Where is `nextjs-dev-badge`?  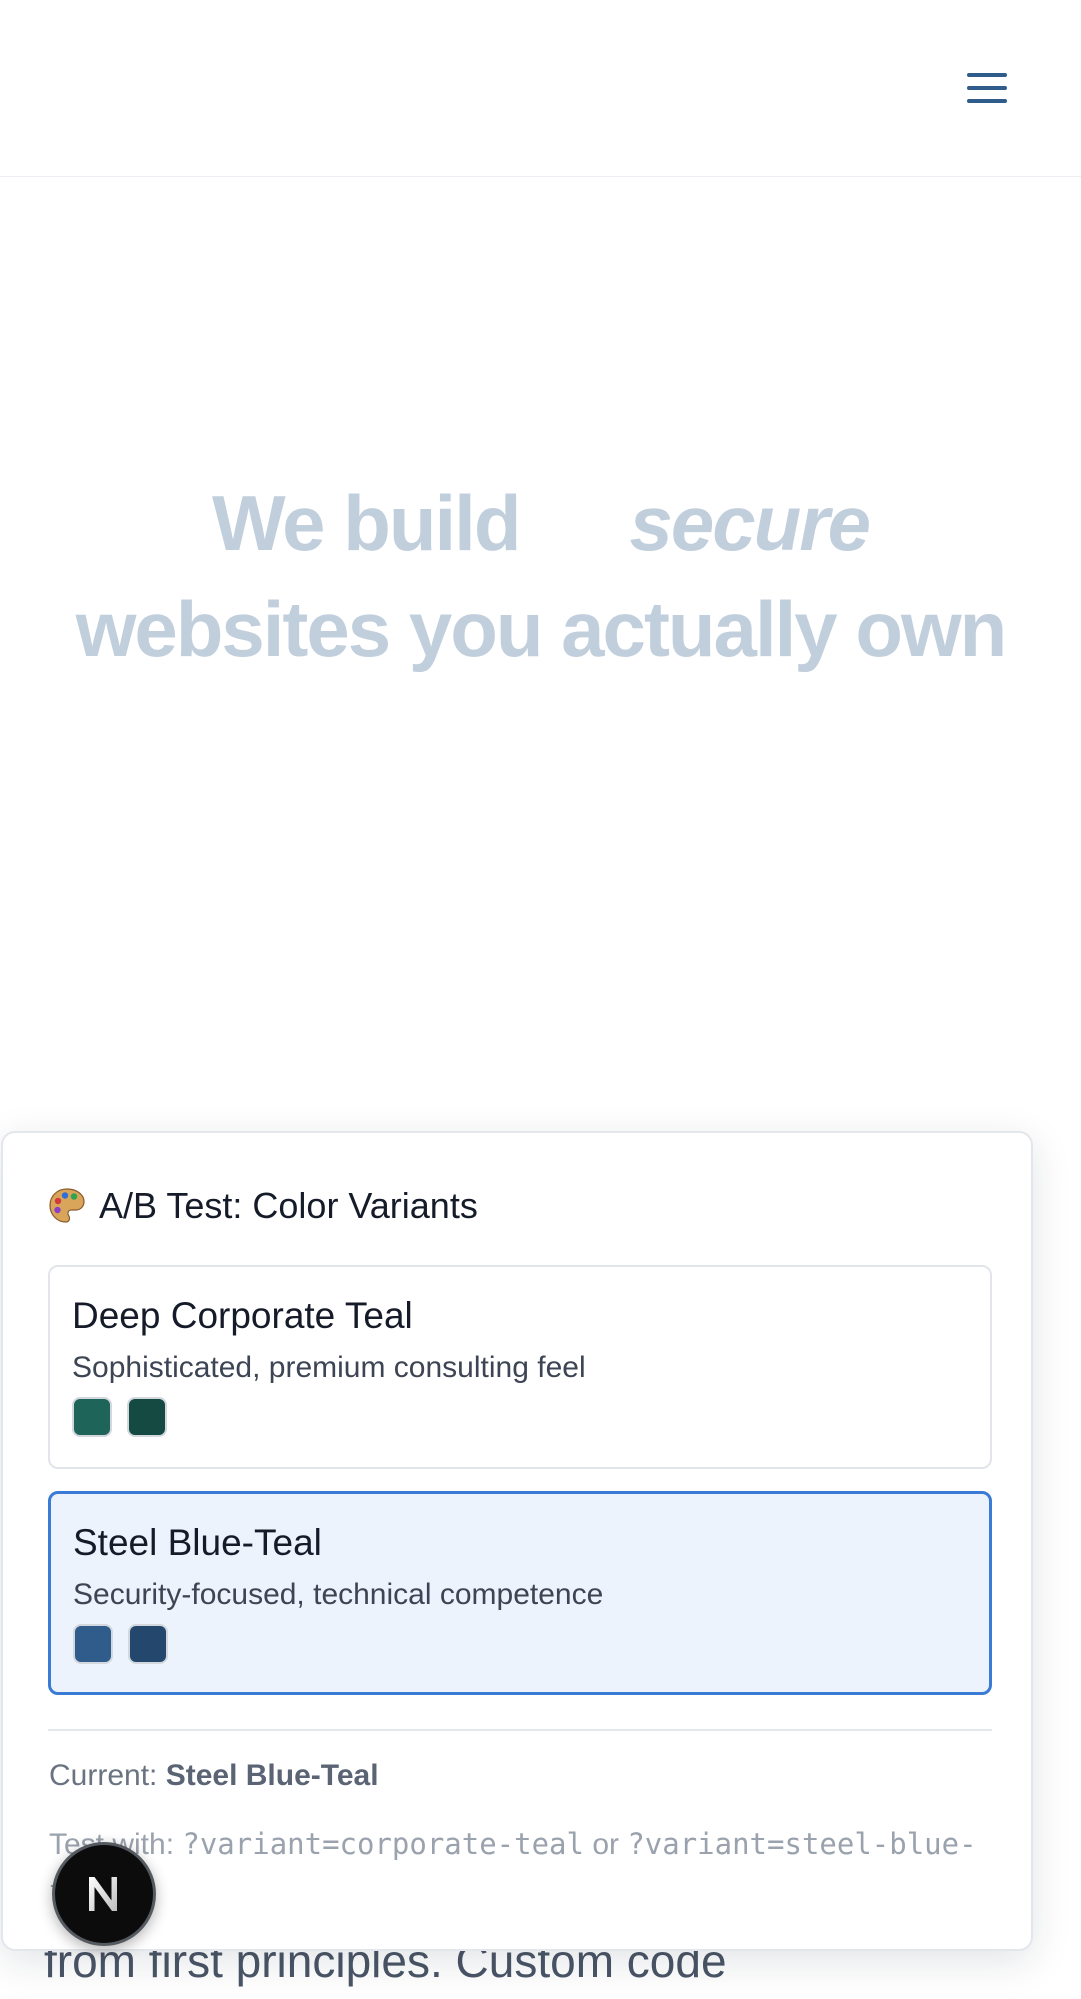
nextjs-dev-badge is located at coordinates (104, 1894).